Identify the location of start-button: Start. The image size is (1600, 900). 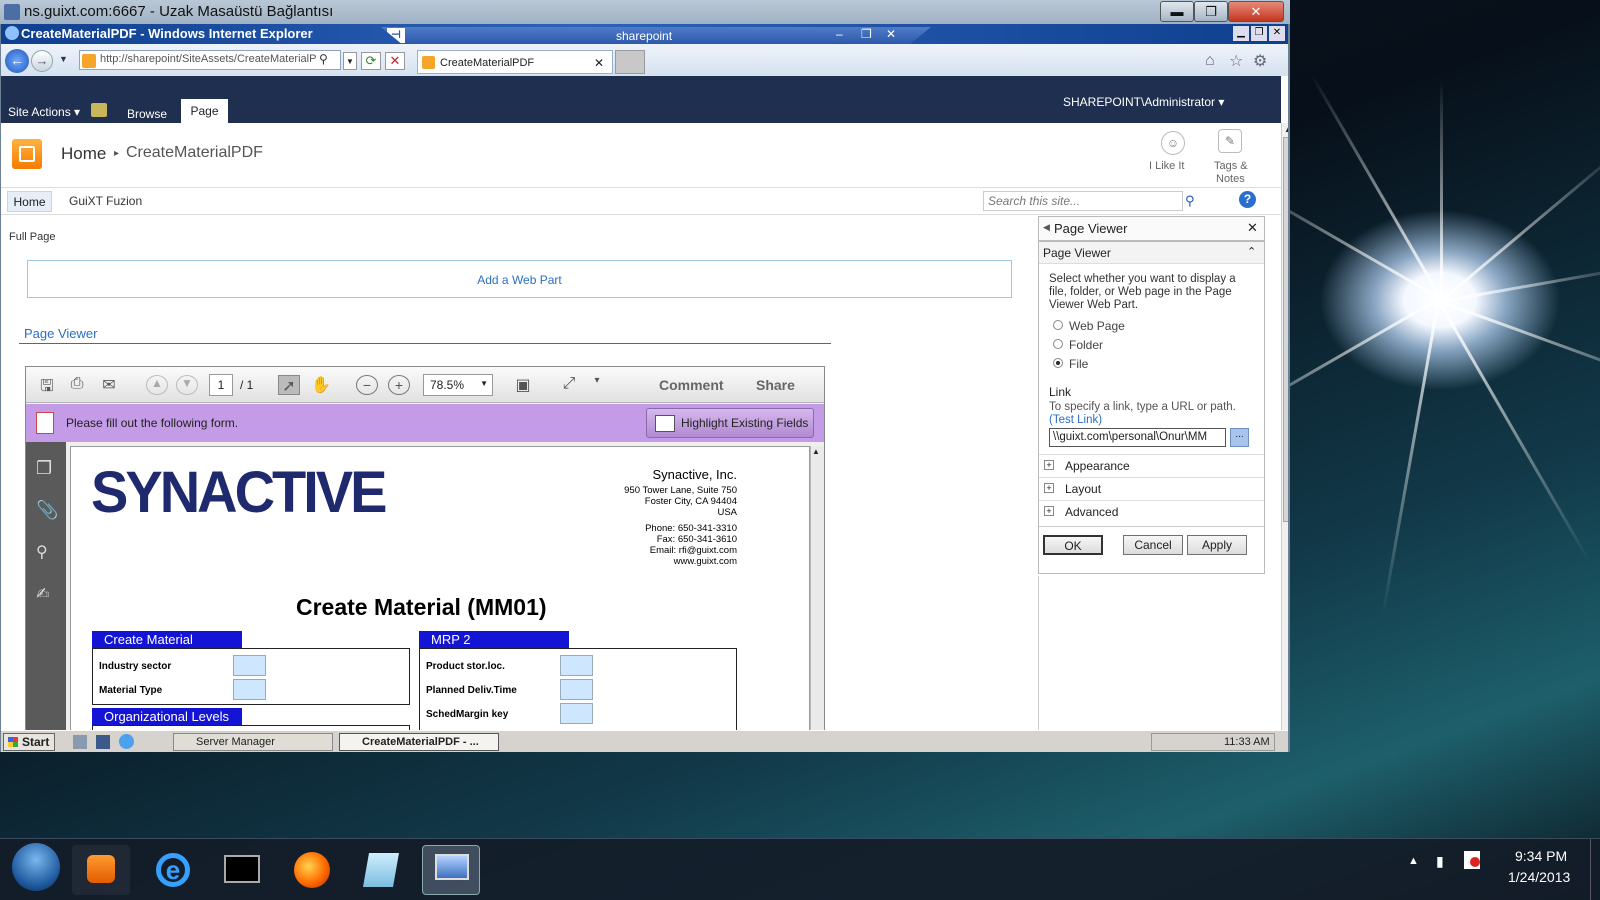
(29, 742).